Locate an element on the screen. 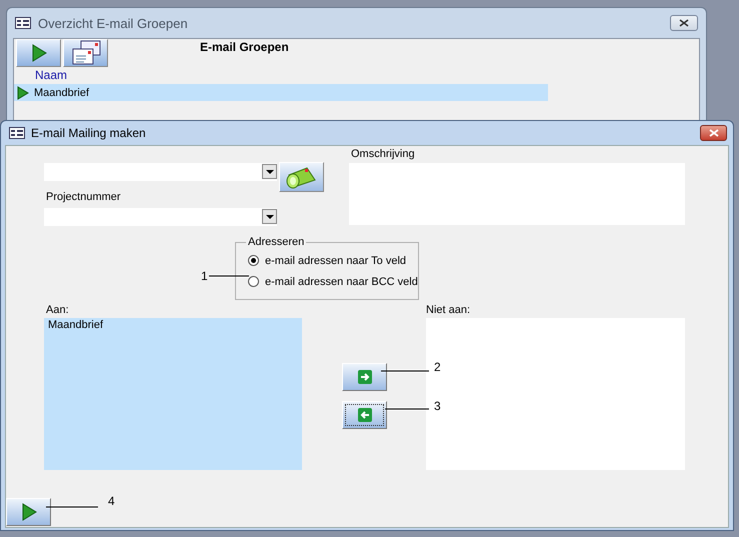 The width and height of the screenshot is (739, 537). move-left-button is located at coordinates (364, 415).